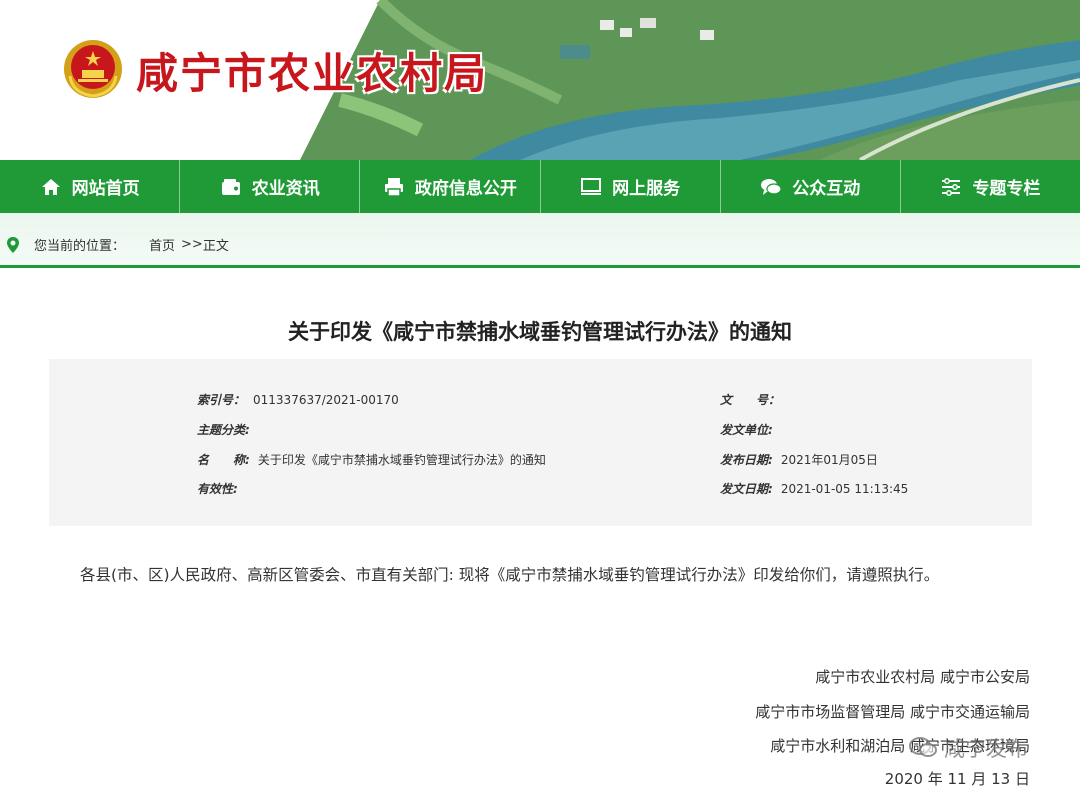 This screenshot has height=797, width=1080. What do you see at coordinates (829, 460) in the screenshot?
I see `meta-publish-date-value: 2021年01月05日` at bounding box center [829, 460].